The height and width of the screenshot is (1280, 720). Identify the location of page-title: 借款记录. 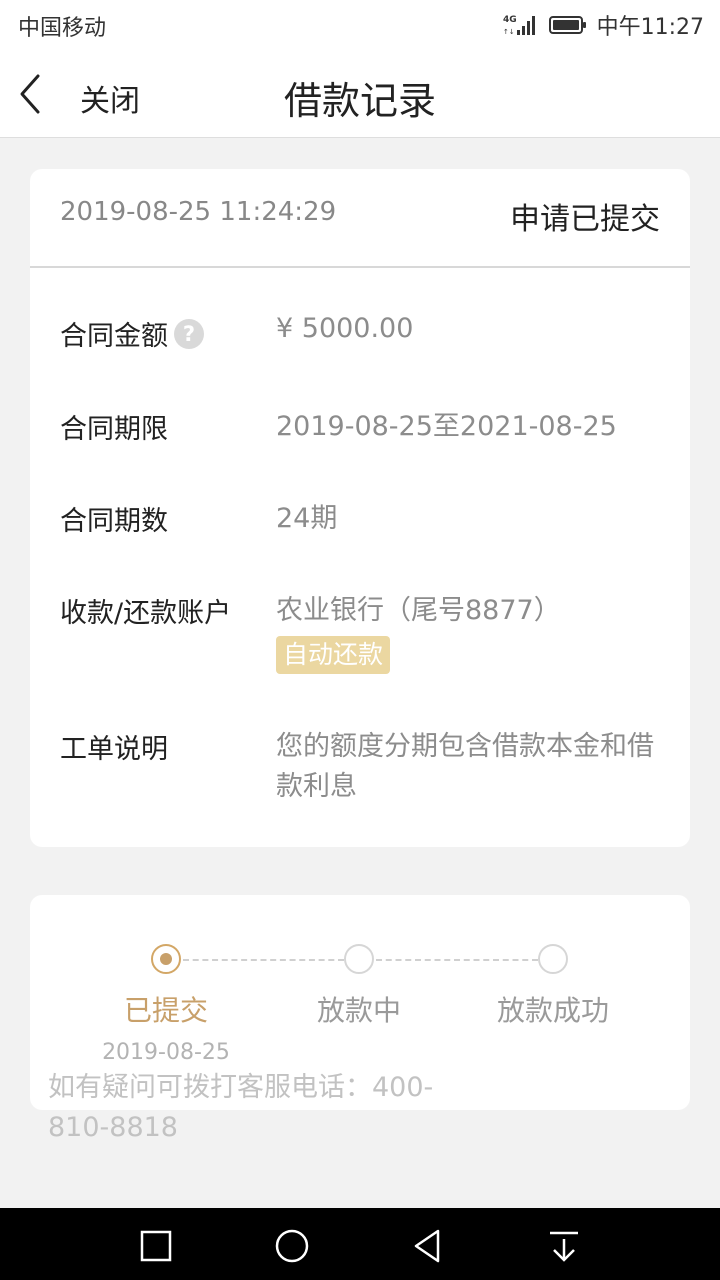
(359, 101).